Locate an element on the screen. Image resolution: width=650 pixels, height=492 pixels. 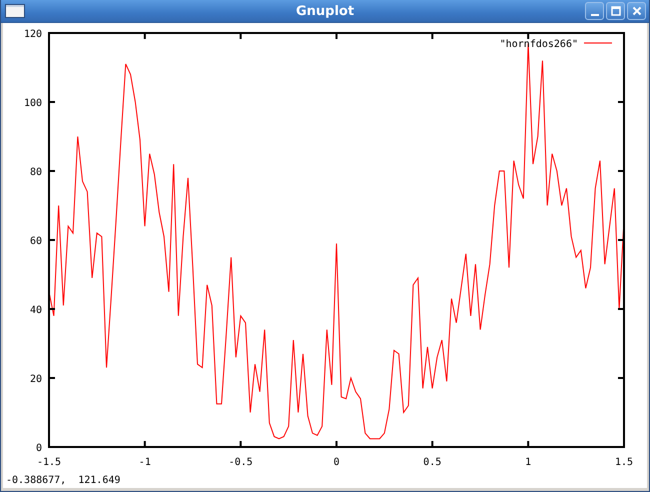
minimize-icon is located at coordinates (594, 15).